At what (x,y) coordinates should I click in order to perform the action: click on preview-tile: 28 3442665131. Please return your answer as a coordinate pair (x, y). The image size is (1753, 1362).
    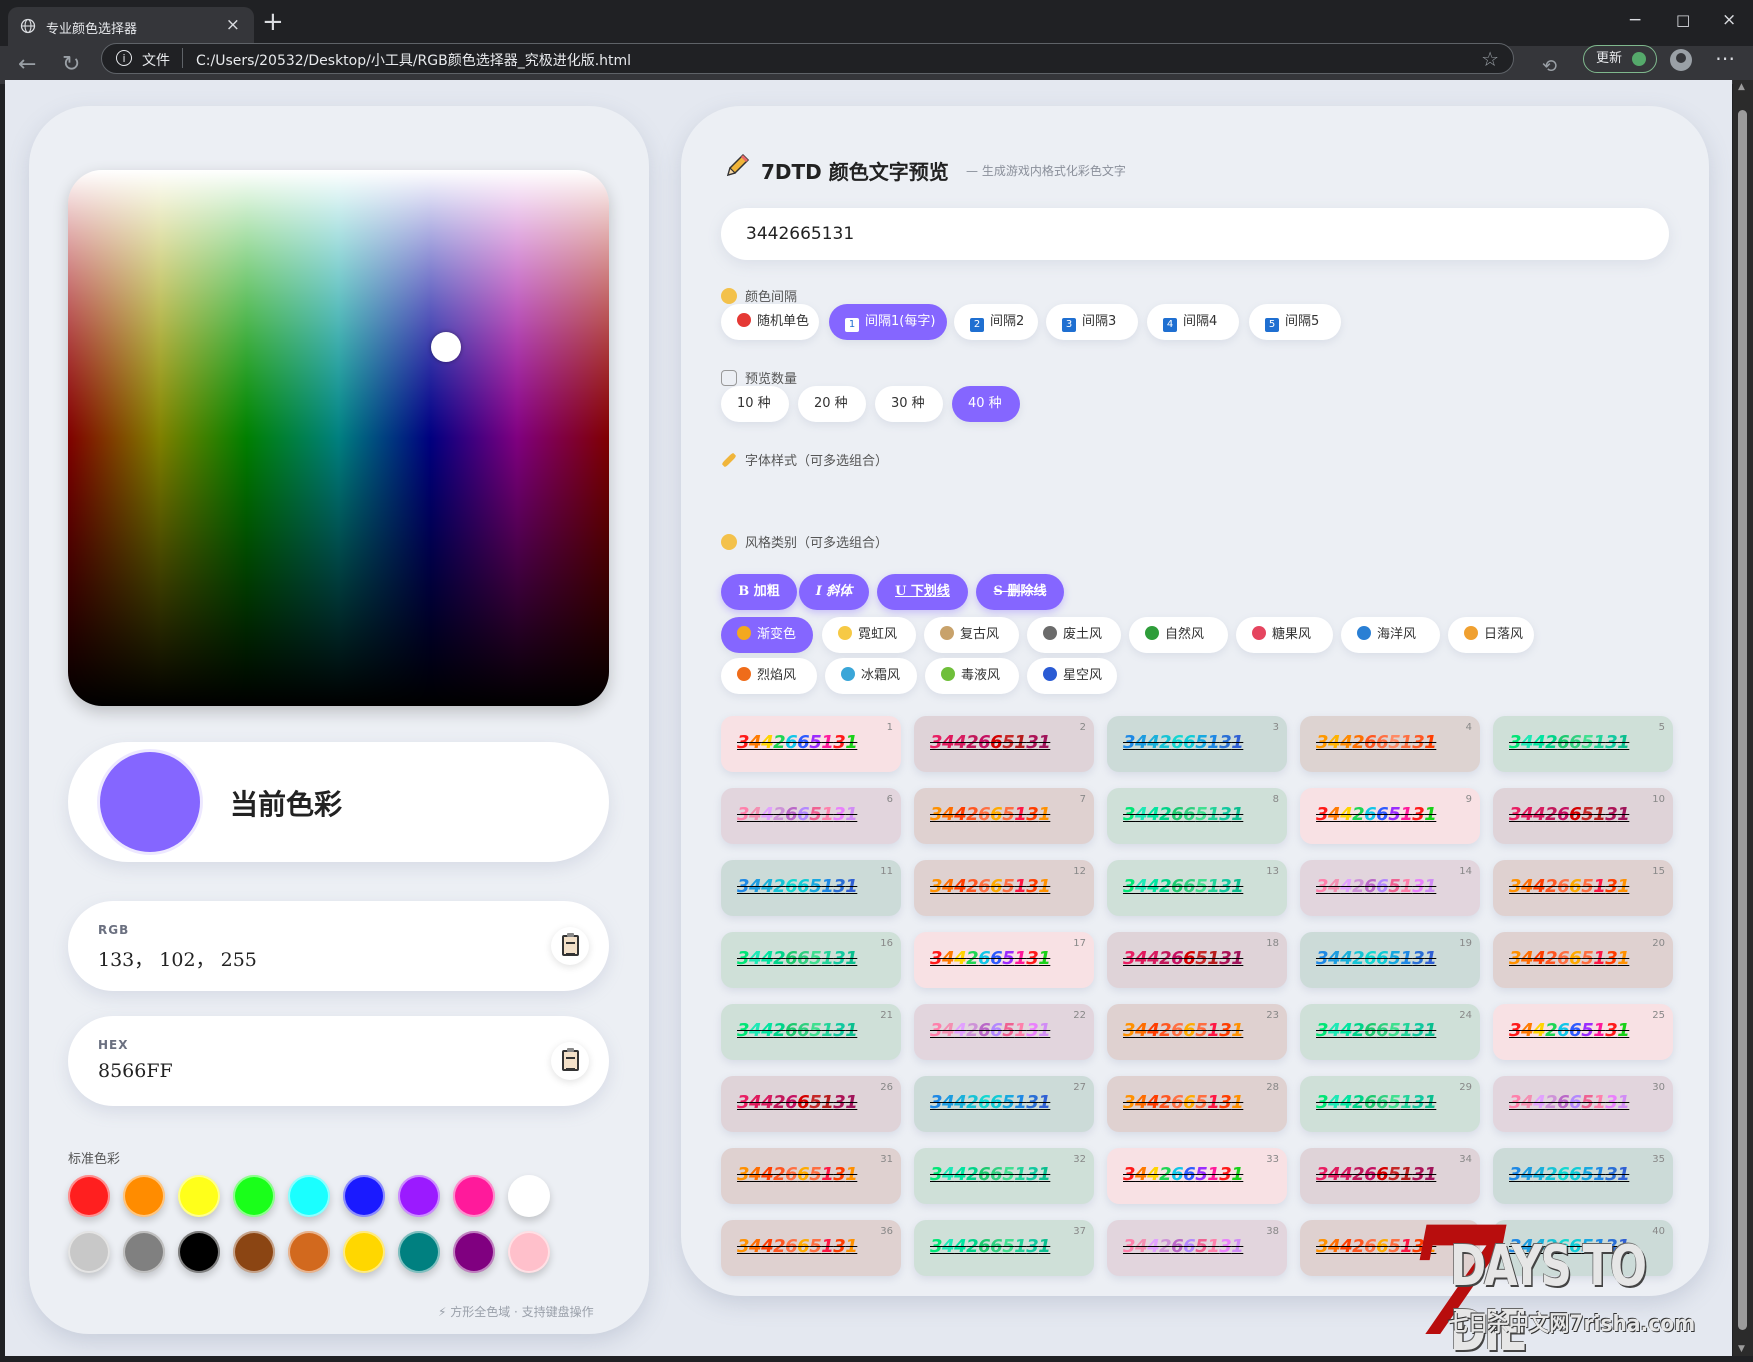
    Looking at the image, I should click on (1197, 1104).